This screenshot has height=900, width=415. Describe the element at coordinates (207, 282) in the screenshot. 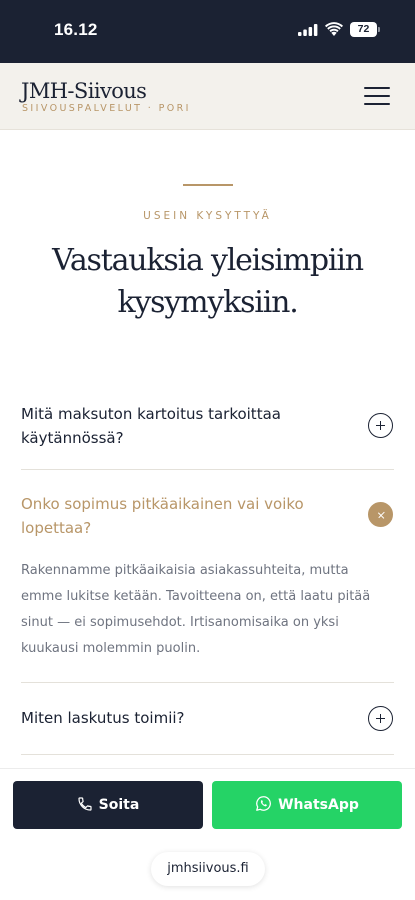

I see `section-title: Vastauksia yleisimpiin kysymyksiin.` at that location.